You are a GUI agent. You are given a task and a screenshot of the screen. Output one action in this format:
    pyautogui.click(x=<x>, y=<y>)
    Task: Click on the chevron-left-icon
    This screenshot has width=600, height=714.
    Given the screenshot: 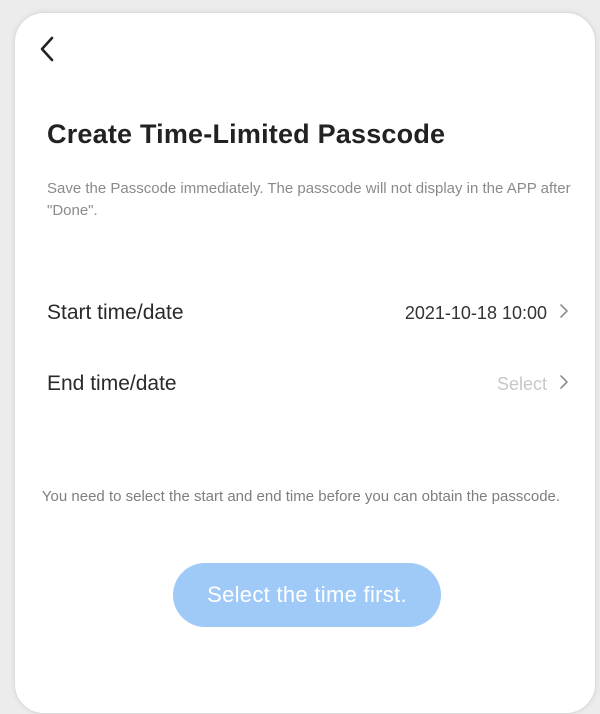 What is the action you would take?
    pyautogui.click(x=47, y=51)
    